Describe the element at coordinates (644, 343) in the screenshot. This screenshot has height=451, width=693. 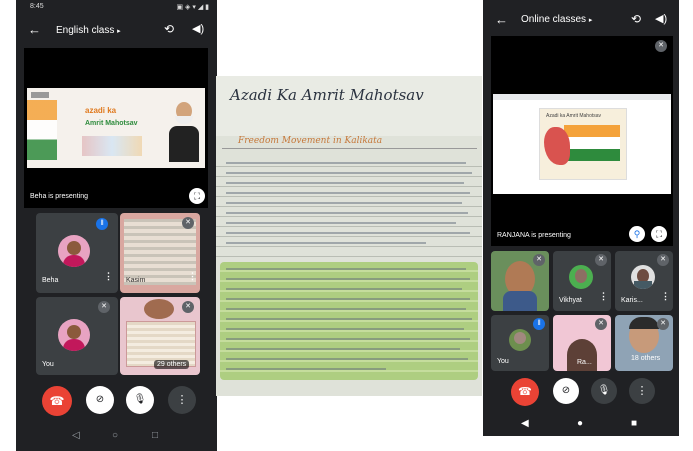
I see `participant-tile: ✕ 18 others` at that location.